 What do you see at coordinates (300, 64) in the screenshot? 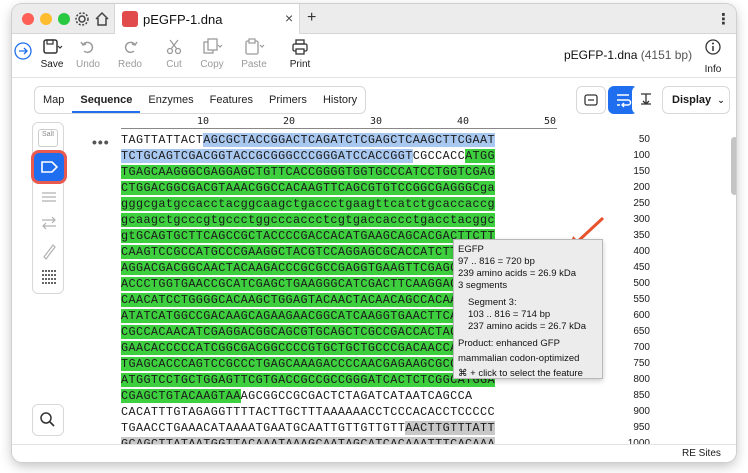
I see `print-label: Print` at bounding box center [300, 64].